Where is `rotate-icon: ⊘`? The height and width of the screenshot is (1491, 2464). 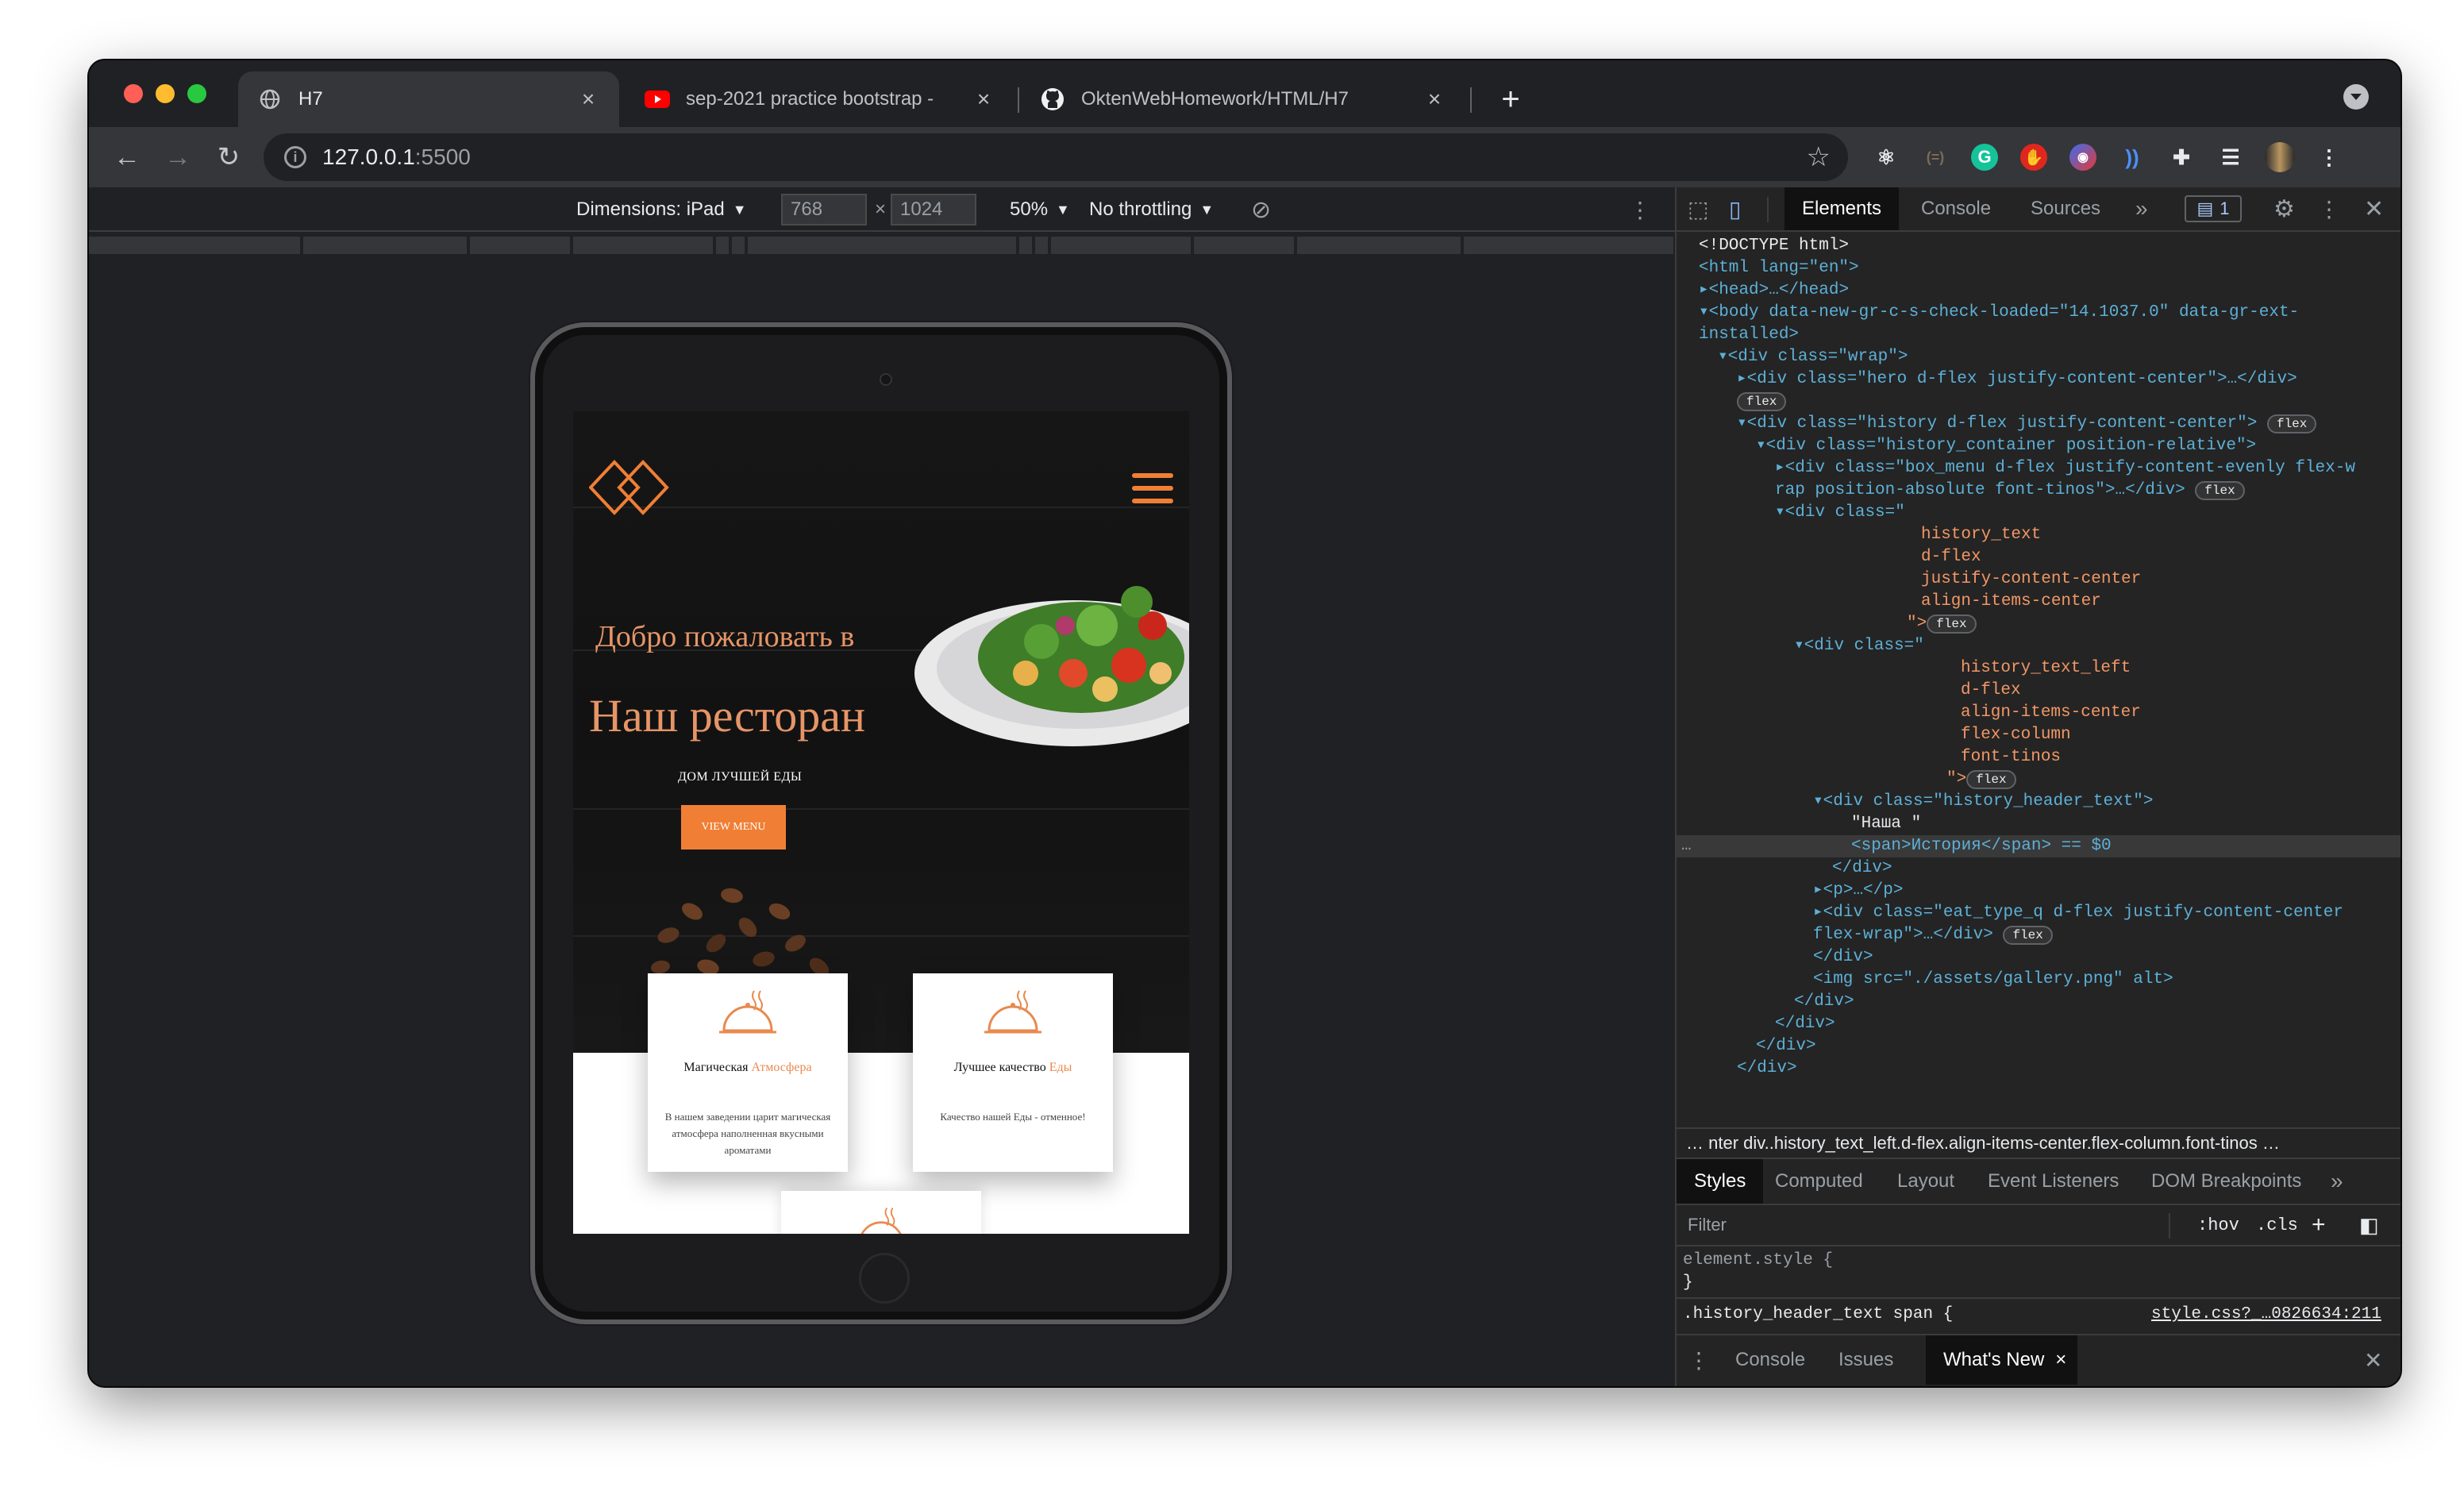
rotate-icon: ⊘ is located at coordinates (1261, 209).